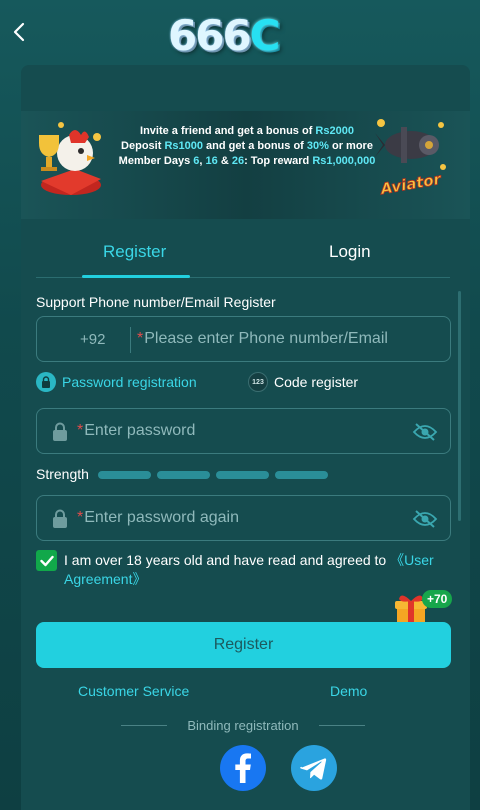  I want to click on logo-number: 666, so click(210, 35).